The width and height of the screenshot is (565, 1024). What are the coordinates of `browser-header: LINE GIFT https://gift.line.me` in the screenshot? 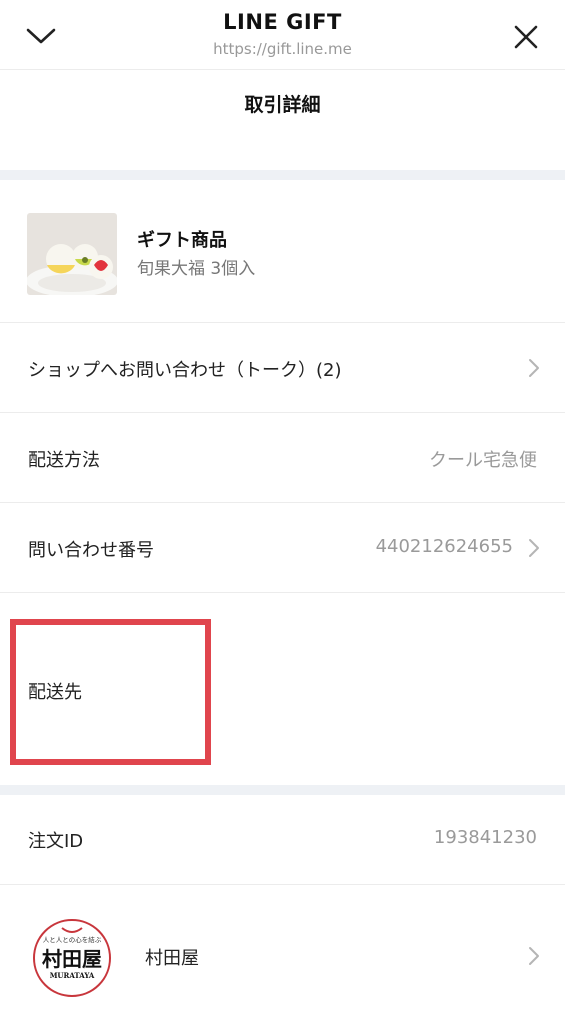 It's located at (282, 35).